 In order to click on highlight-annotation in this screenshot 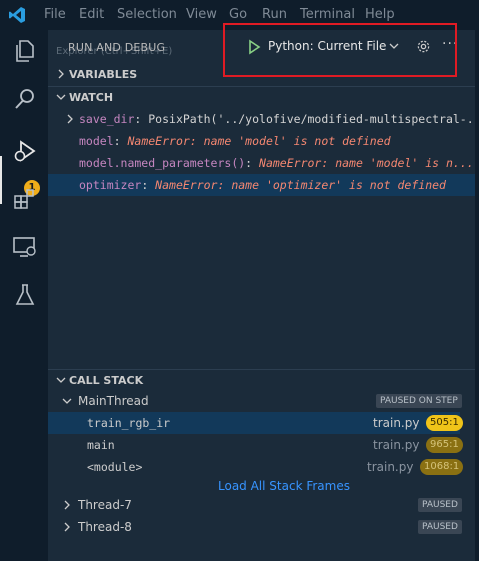, I will do `click(340, 50)`.